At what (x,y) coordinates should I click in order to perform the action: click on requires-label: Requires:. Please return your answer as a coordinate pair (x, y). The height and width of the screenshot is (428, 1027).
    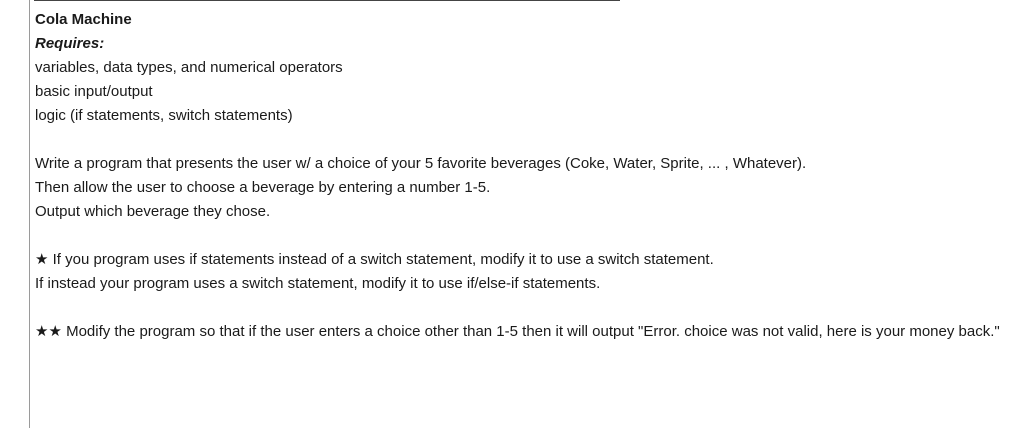
    Looking at the image, I should click on (70, 43).